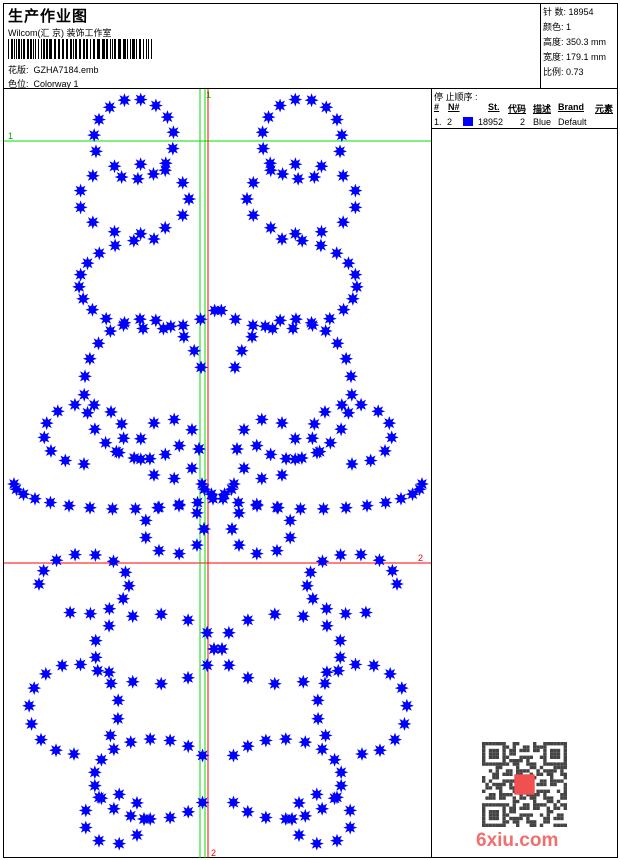  Describe the element at coordinates (10, 136) in the screenshot. I see `guide-label-h1: 1` at that location.